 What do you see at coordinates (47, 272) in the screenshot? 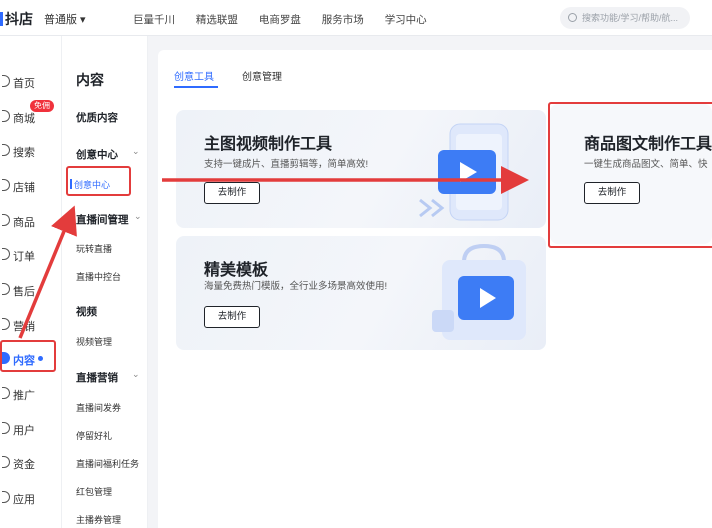
I see `arrow-to-creative-center` at bounding box center [47, 272].